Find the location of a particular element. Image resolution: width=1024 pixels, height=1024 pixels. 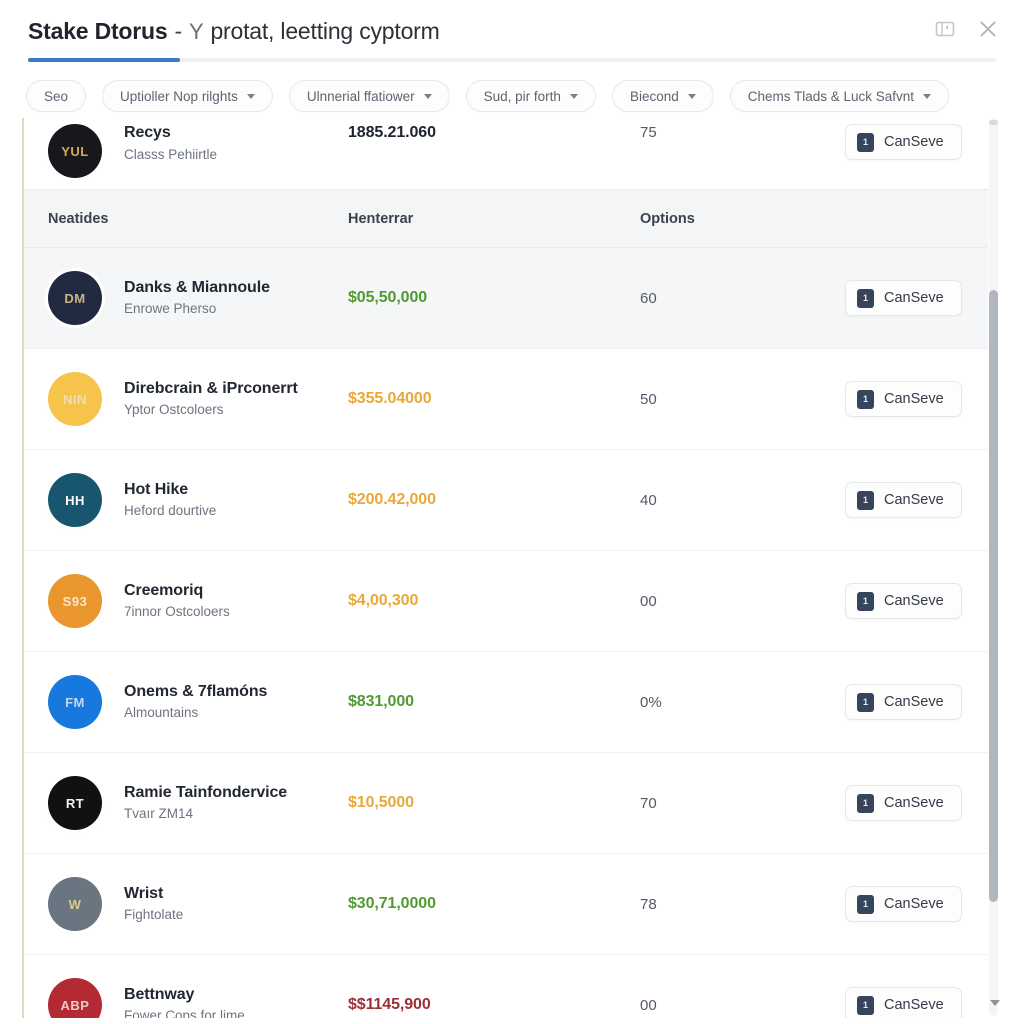

row-name-cell: Ramie Tainfondervice Tvaır ZM14 is located at coordinates (236, 803).